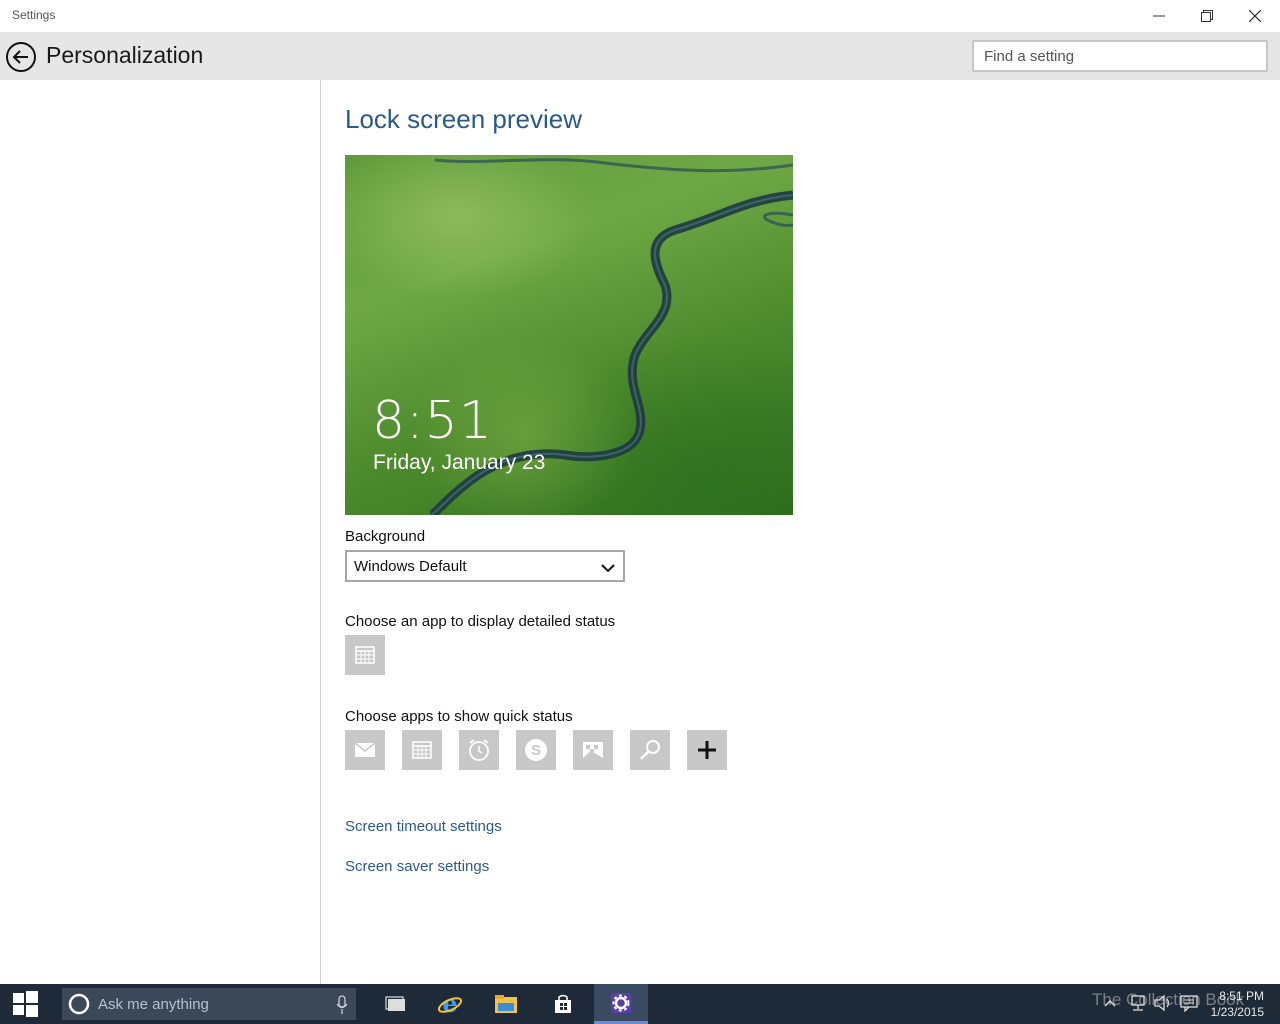 This screenshot has height=1024, width=1280. I want to click on store-button, so click(563, 1004).